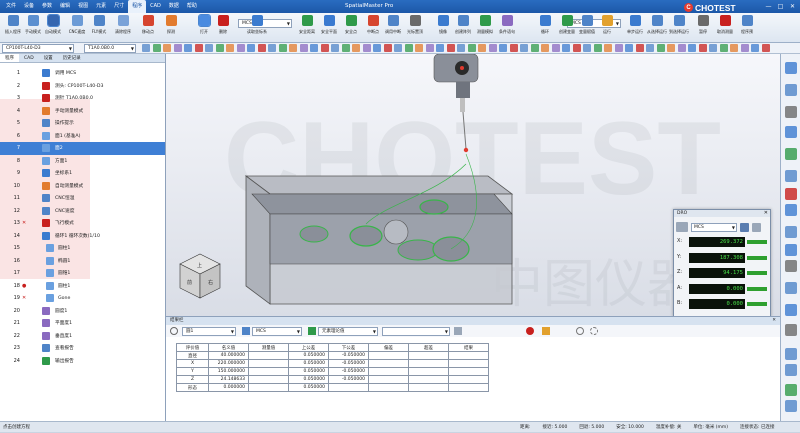  I want to click on program-row: 17 圆锥1, so click(82, 273).